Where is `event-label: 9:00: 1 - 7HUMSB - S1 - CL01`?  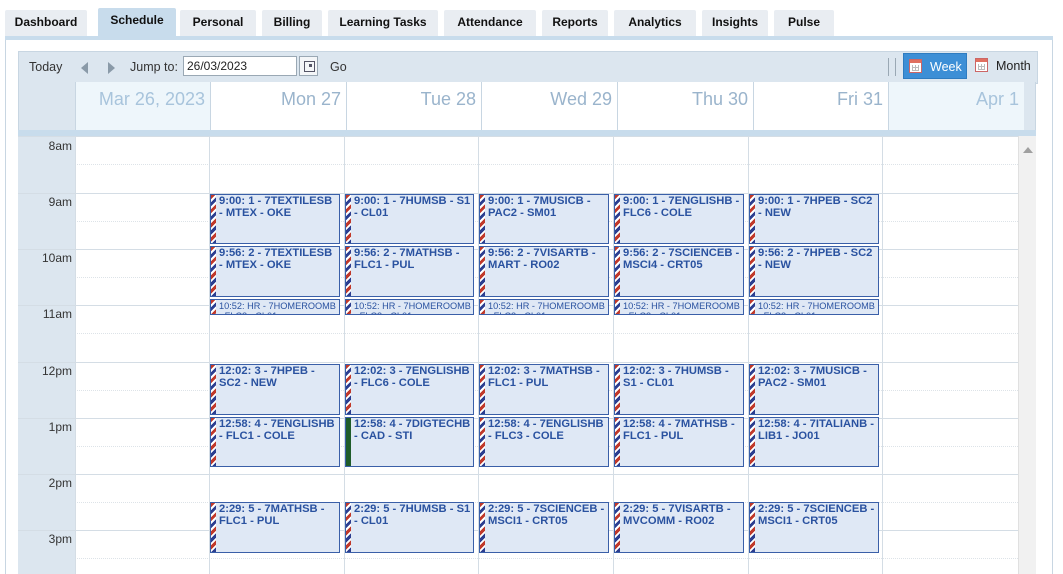 event-label: 9:00: 1 - 7HUMSB - S1 - CL01 is located at coordinates (412, 207).